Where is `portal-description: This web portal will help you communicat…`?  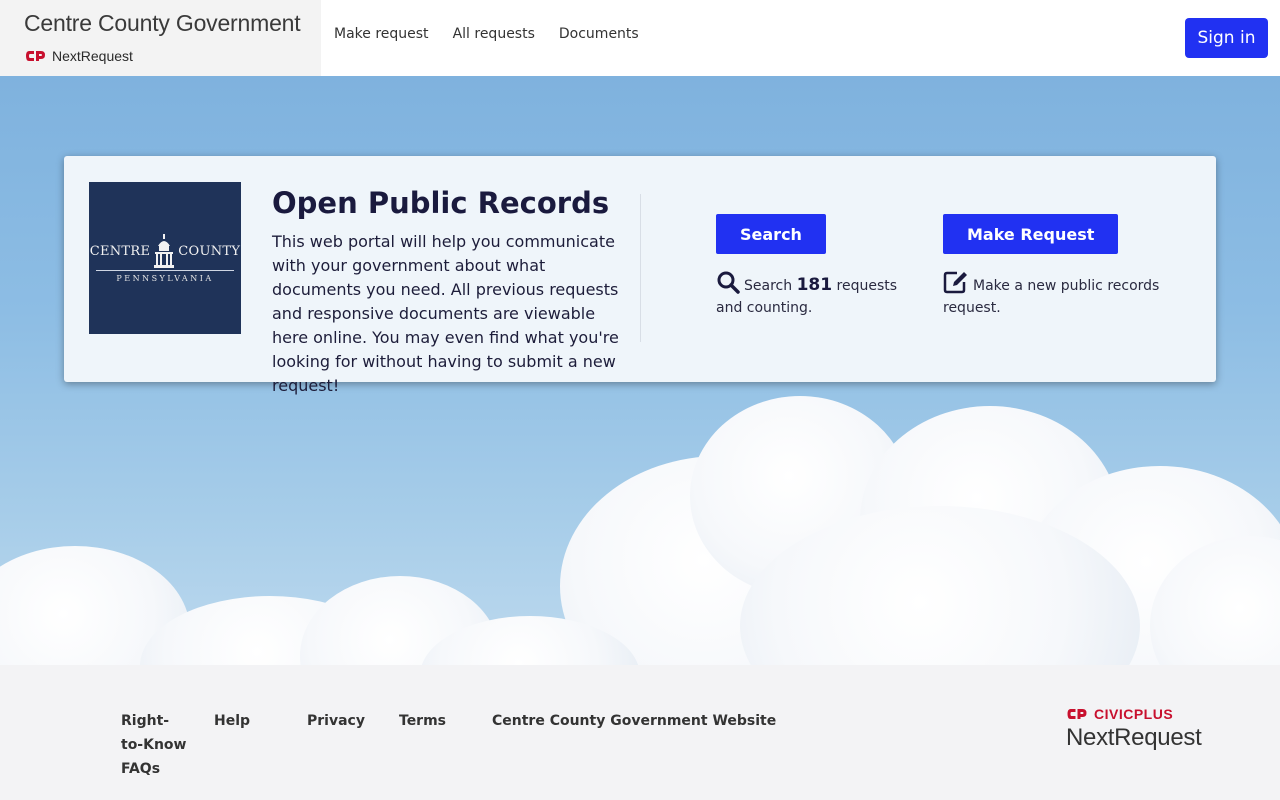
portal-description: This web portal will help you communicat… is located at coordinates (445, 313).